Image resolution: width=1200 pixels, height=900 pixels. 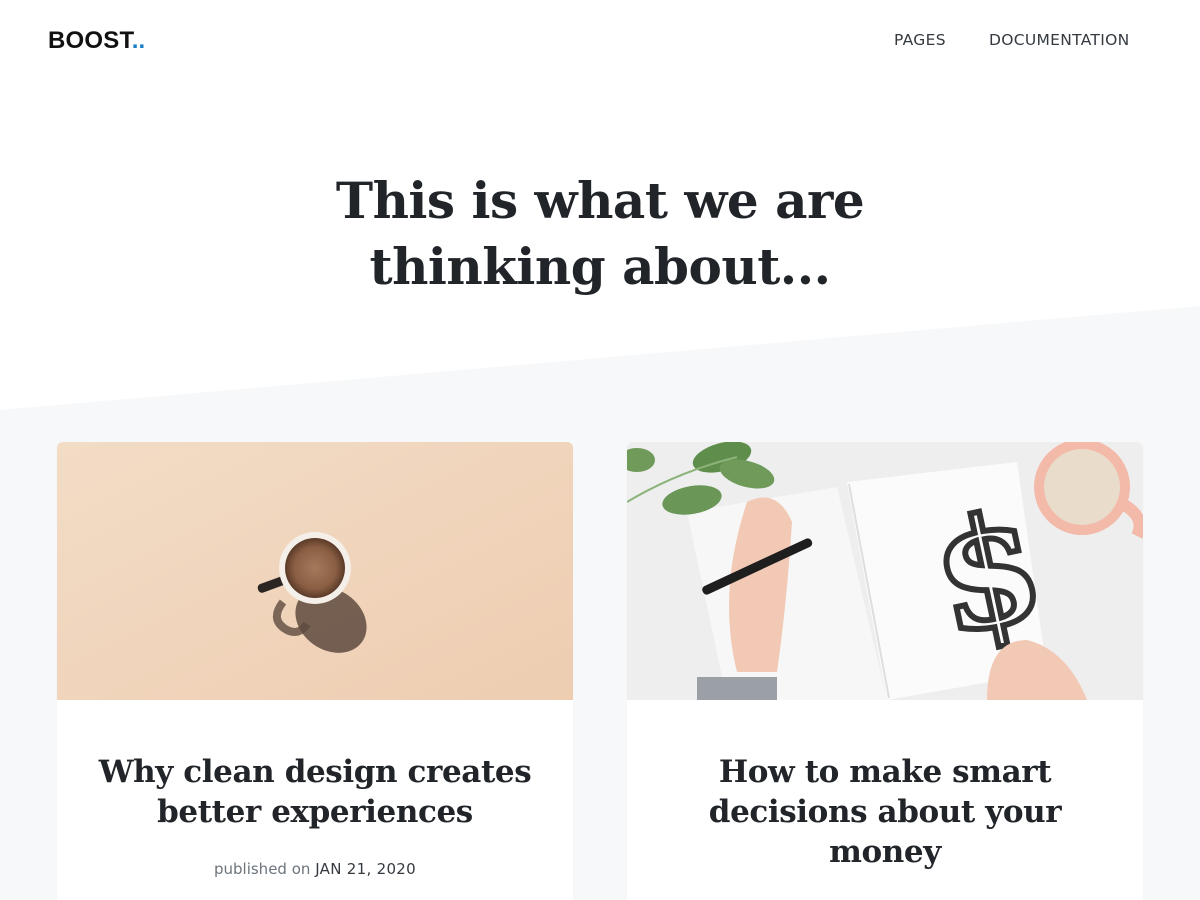 What do you see at coordinates (885, 571) in the screenshot?
I see `dollar-sketch-image: $` at bounding box center [885, 571].